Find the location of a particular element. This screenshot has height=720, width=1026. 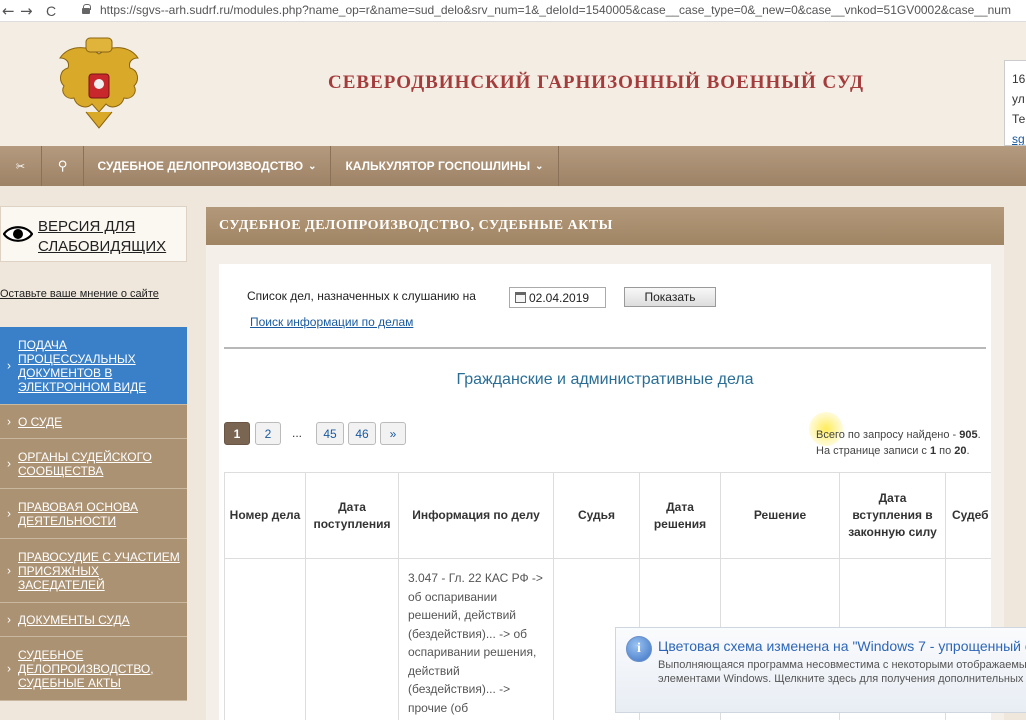

menu-item-court-records: СУДЕБНОЕ ДЕЛОПРОИЗВОДСТВО ⌄ is located at coordinates (207, 166).